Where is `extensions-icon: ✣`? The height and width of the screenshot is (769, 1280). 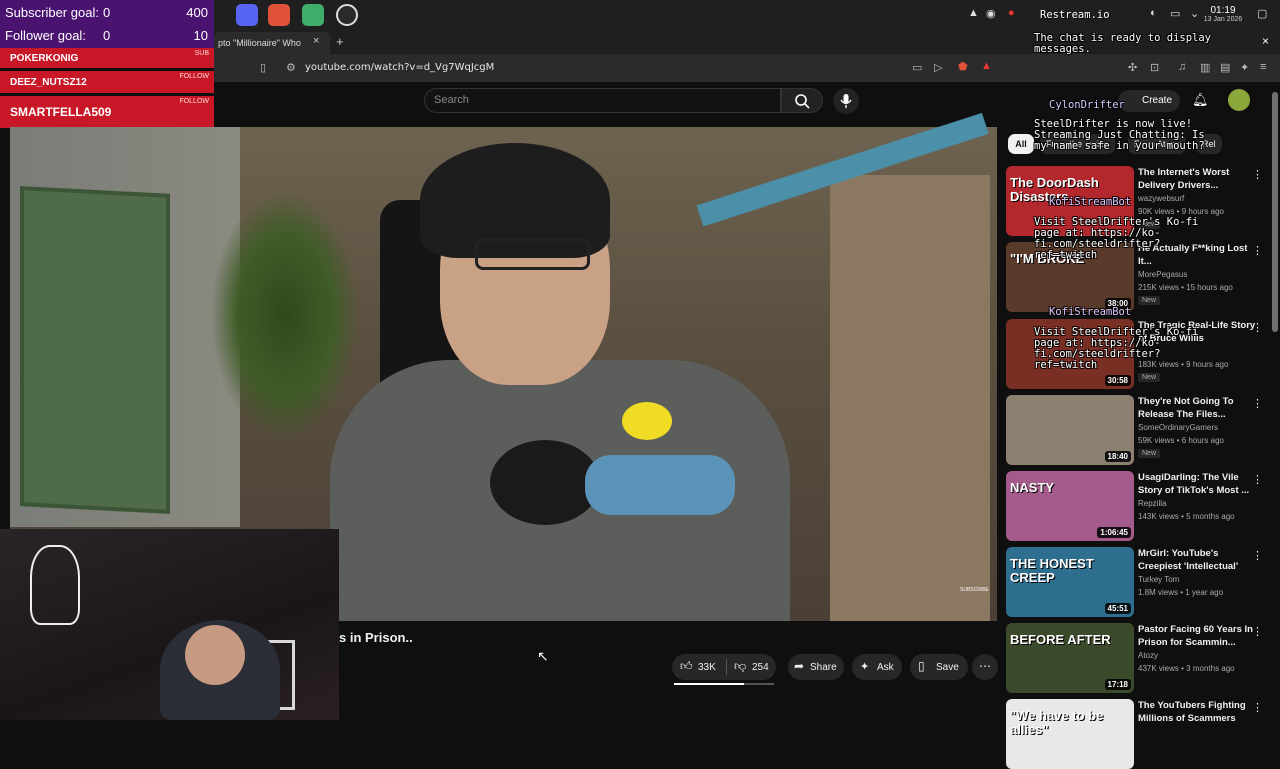
extensions-icon: ✣ is located at coordinates (1132, 67).